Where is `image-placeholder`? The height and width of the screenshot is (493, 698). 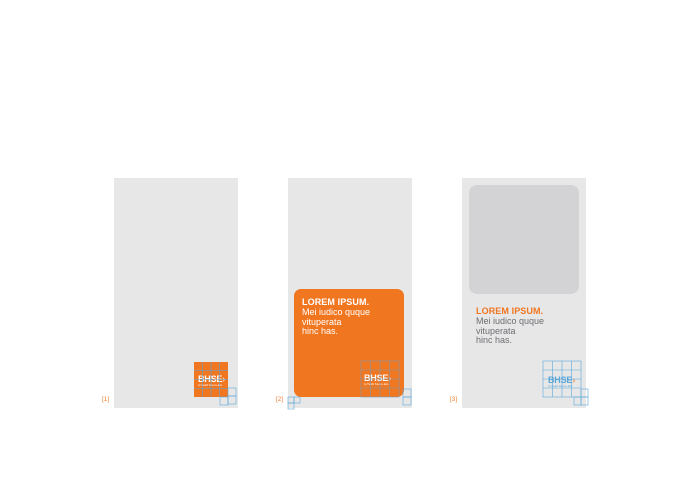 image-placeholder is located at coordinates (524, 239).